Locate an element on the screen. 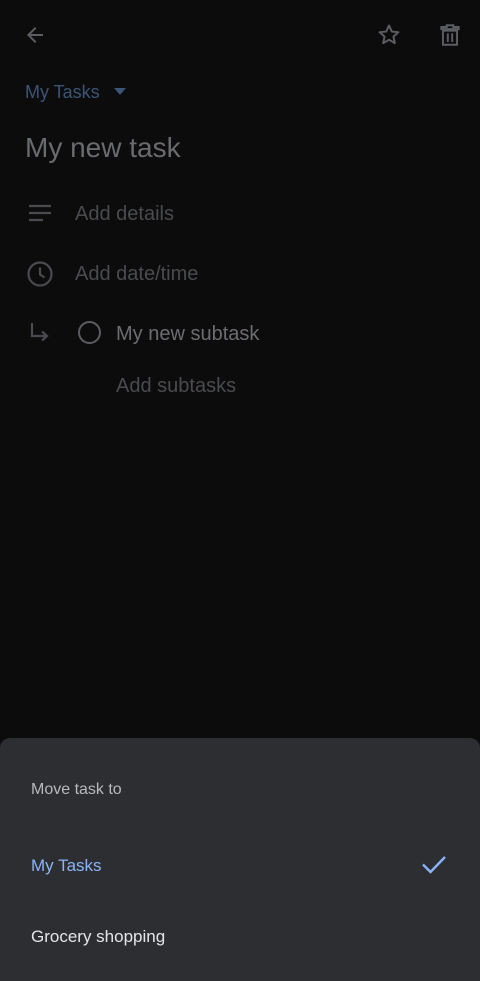 This screenshot has width=480, height=981. sheet-item-my-tasks: My Tasks is located at coordinates (240, 866).